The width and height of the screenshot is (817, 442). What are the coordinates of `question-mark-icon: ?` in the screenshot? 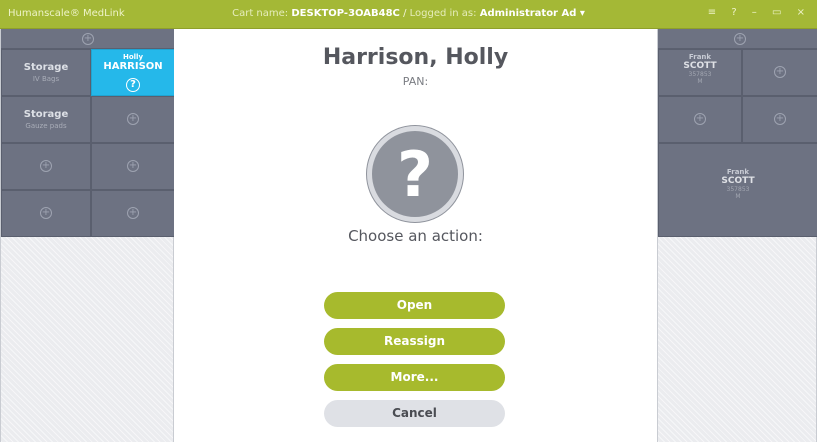 It's located at (415, 174).